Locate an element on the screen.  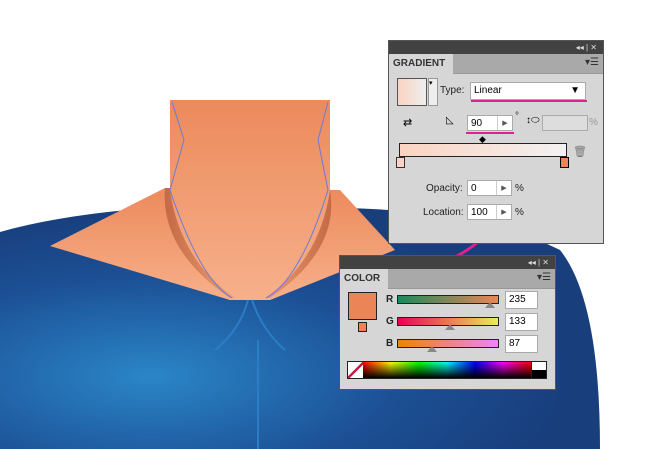
angle-input: 90 ▶ is located at coordinates (490, 123).